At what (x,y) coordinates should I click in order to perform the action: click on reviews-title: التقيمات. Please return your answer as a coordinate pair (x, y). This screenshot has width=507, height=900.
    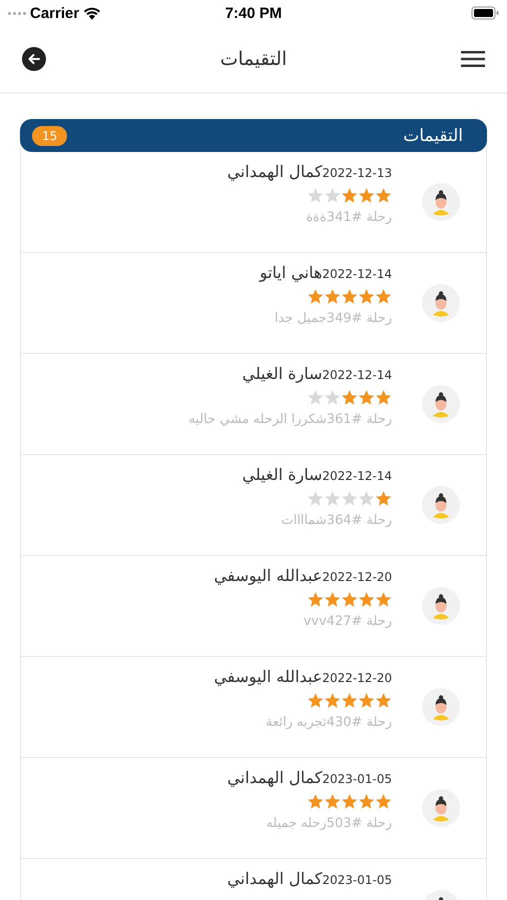
    Looking at the image, I should click on (433, 136).